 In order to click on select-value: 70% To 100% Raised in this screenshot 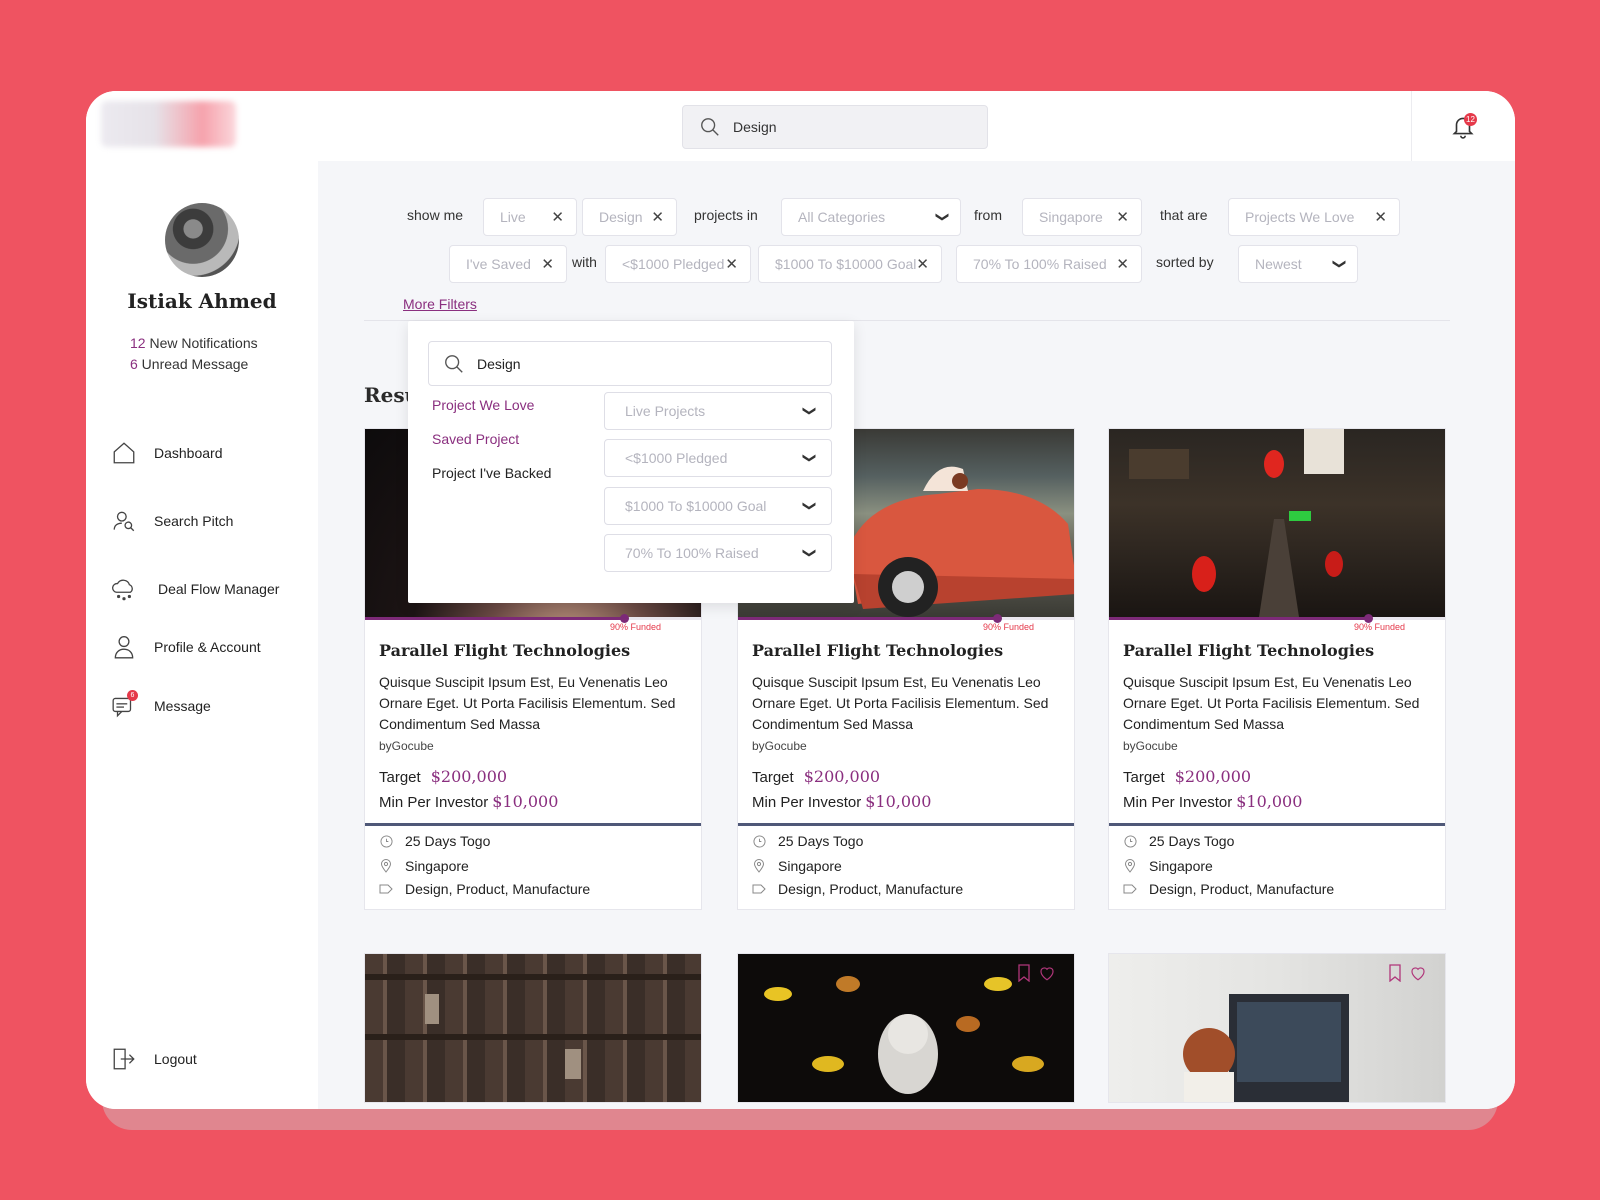, I will do `click(692, 553)`.